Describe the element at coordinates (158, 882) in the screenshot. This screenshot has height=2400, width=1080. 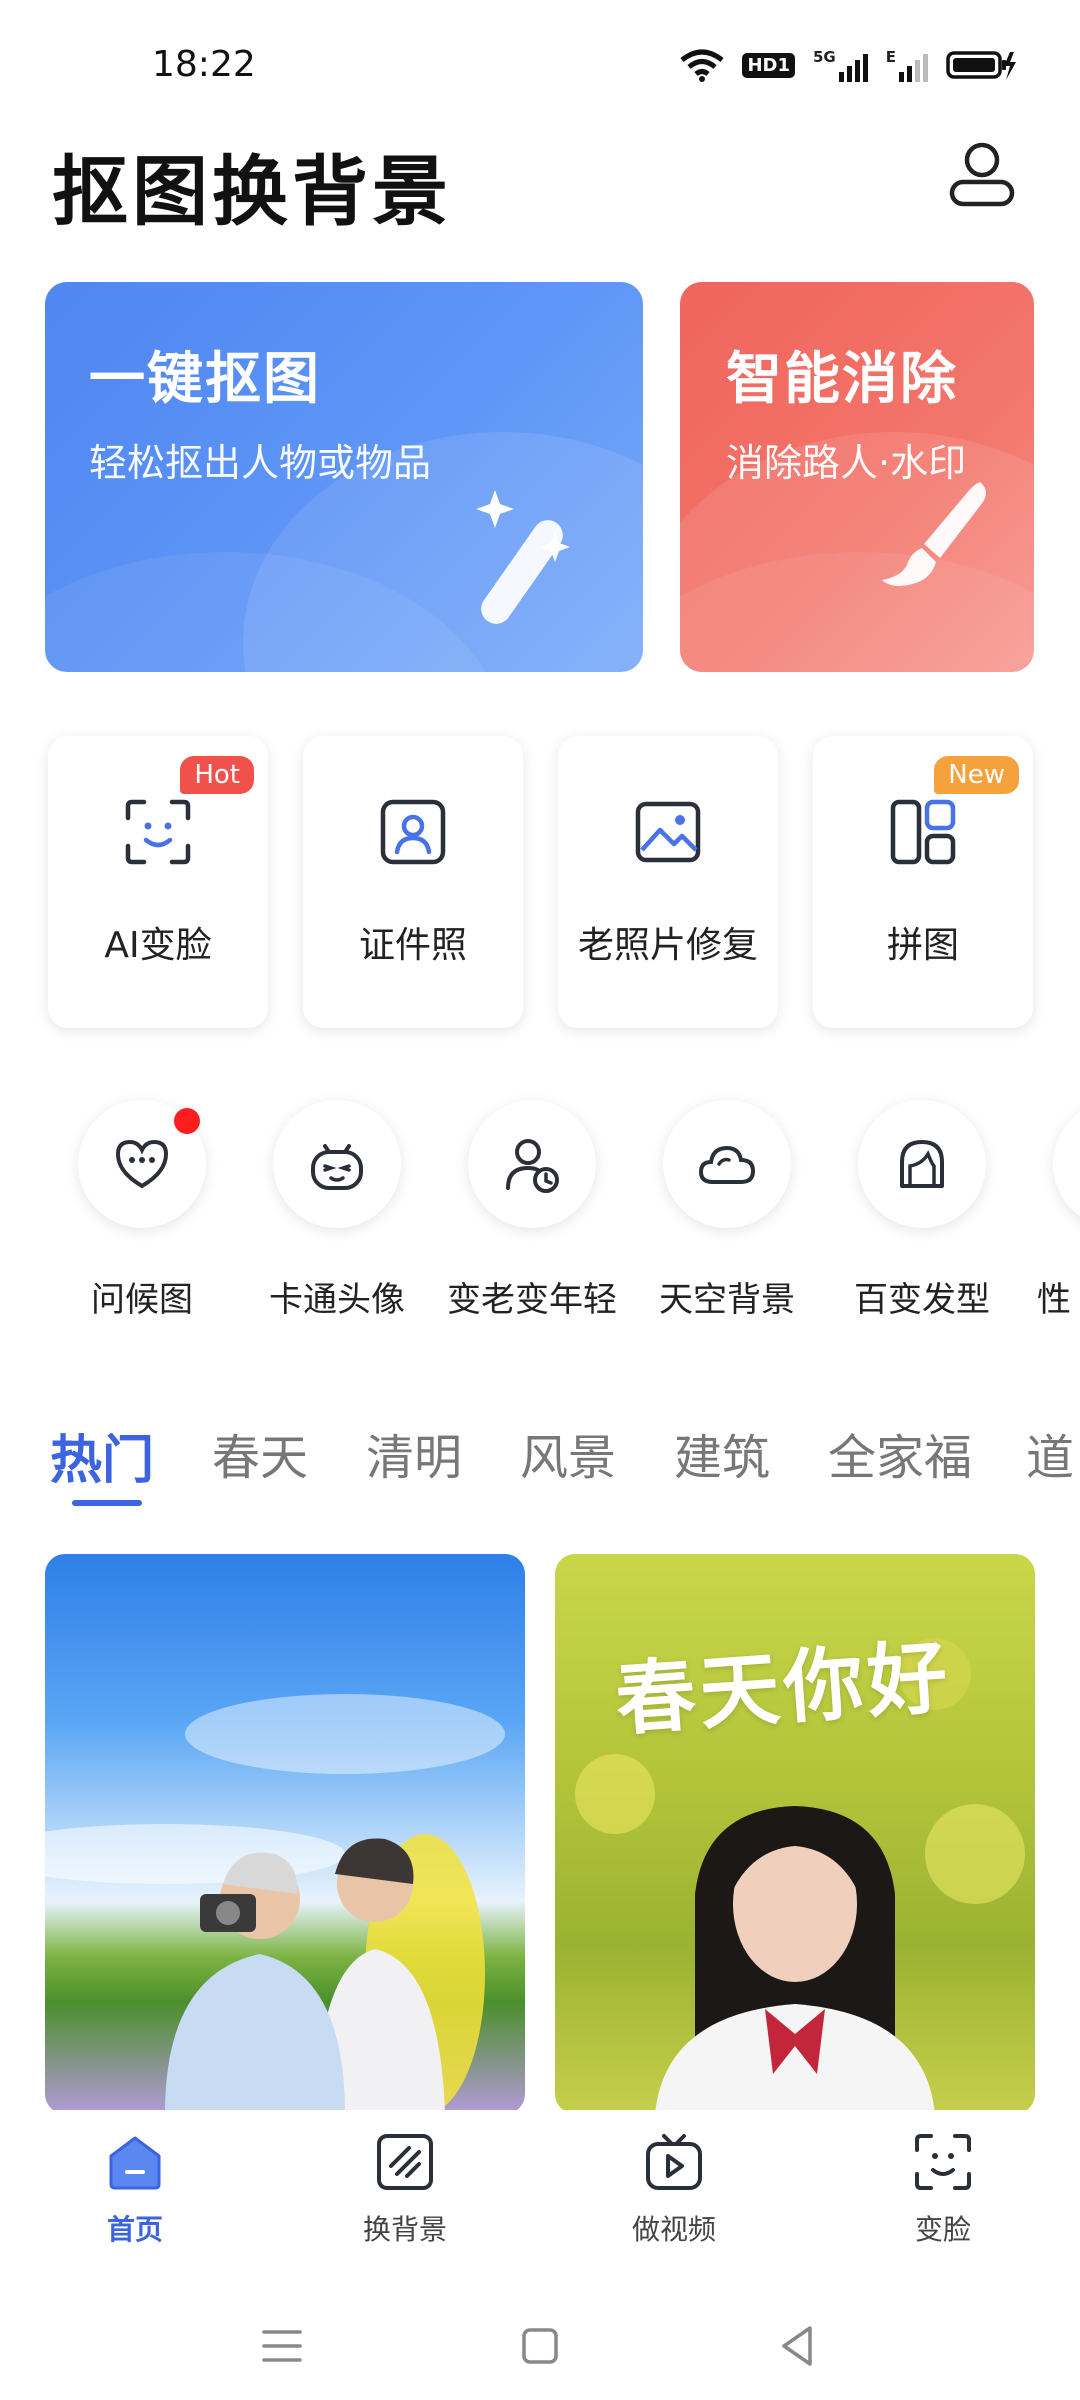
I see `tool-ai-face-swap: Hot AI变脸` at that location.